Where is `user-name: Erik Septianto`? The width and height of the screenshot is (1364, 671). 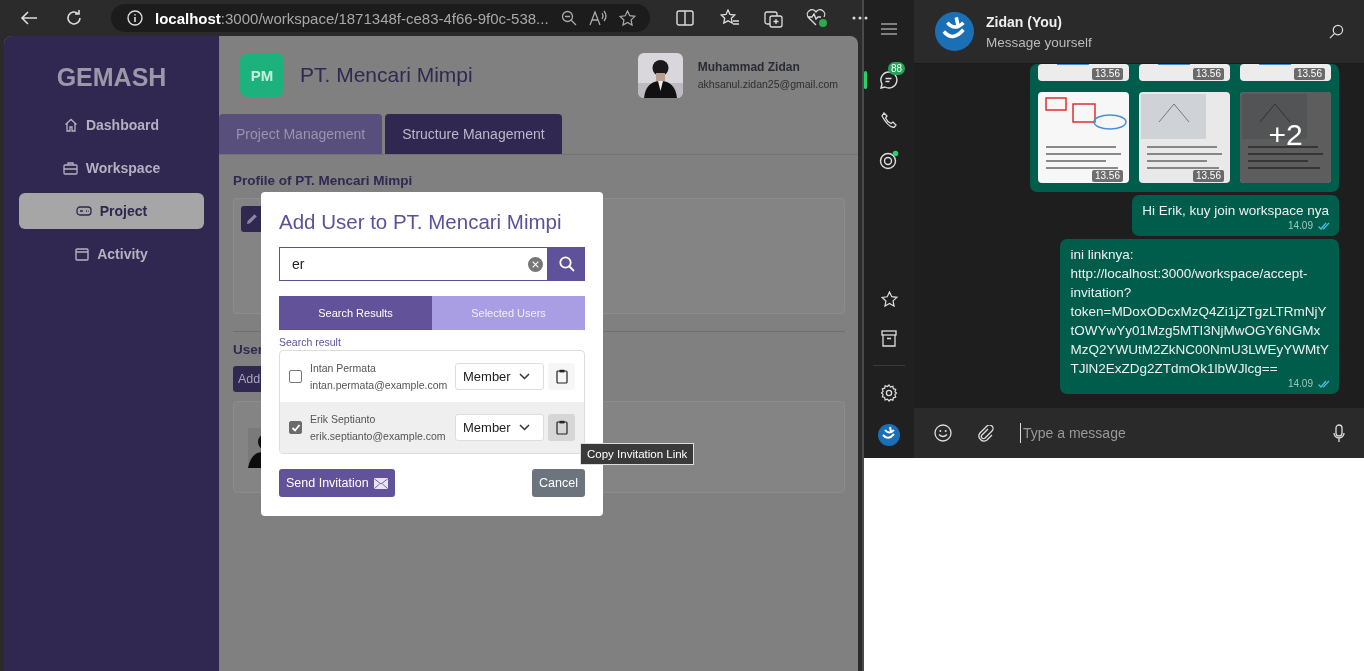
user-name: Erik Septianto is located at coordinates (343, 419).